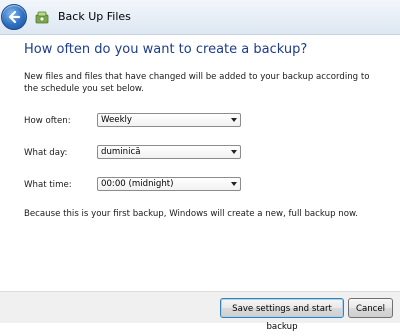 This screenshot has width=400, height=336. Describe the element at coordinates (370, 308) in the screenshot. I see `cancel-button: Cancel` at that location.